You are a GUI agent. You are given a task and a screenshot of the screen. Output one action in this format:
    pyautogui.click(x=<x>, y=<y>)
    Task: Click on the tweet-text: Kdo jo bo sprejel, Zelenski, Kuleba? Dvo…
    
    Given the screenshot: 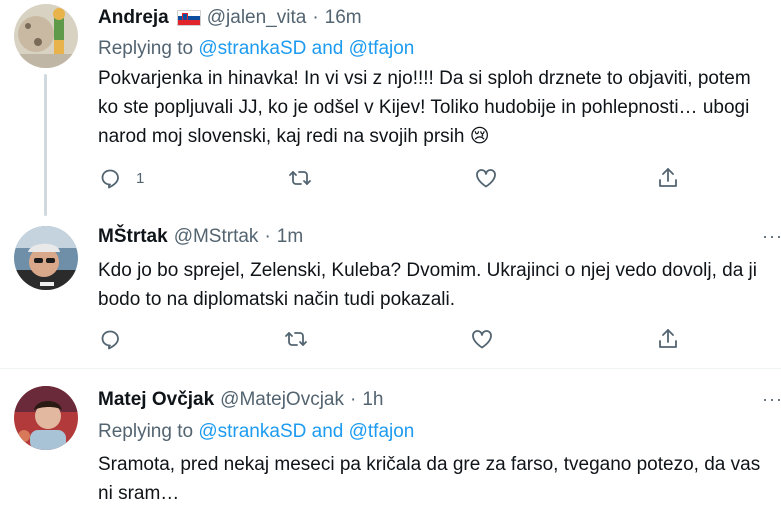 What is the action you would take?
    pyautogui.click(x=427, y=285)
    